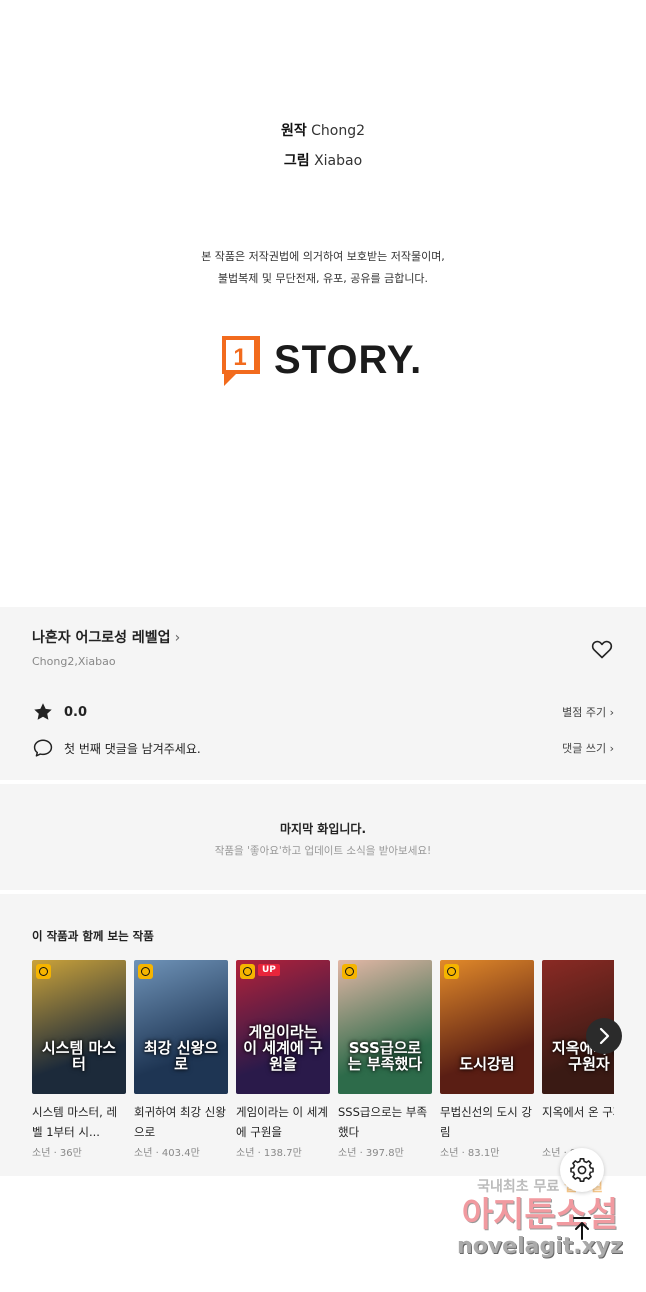 Image resolution: width=646 pixels, height=1292 pixels. I want to click on recommendation-card: SSS급으로는 부족했다 SSS급으로는 부족했다 소년 · 397.8만, so click(385, 1059).